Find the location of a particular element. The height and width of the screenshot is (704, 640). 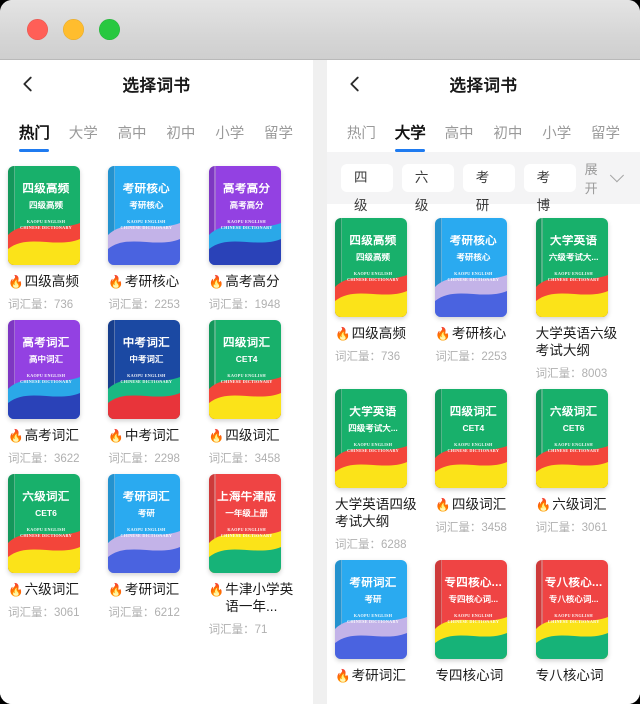

book-title-text: 考研核心 is located at coordinates (479, 333).